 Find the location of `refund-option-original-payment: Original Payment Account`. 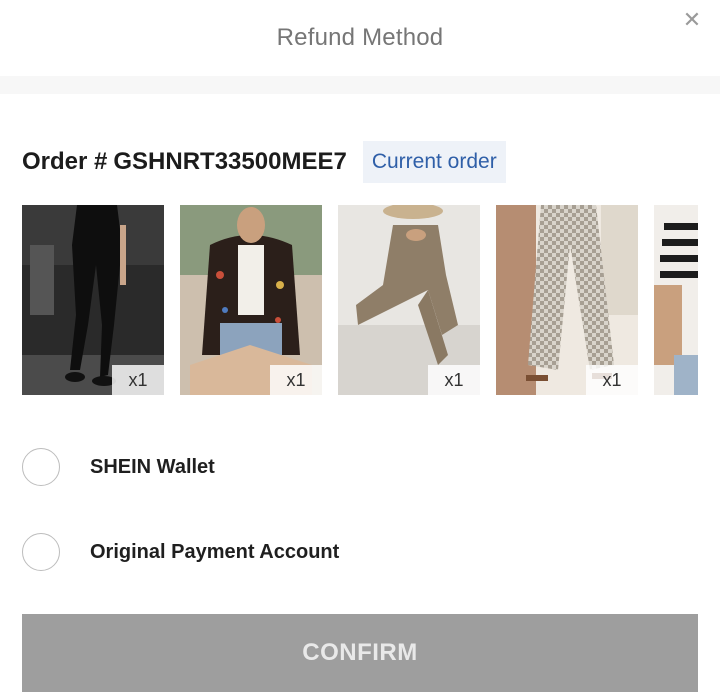

refund-option-original-payment: Original Payment Account is located at coordinates (180, 552).